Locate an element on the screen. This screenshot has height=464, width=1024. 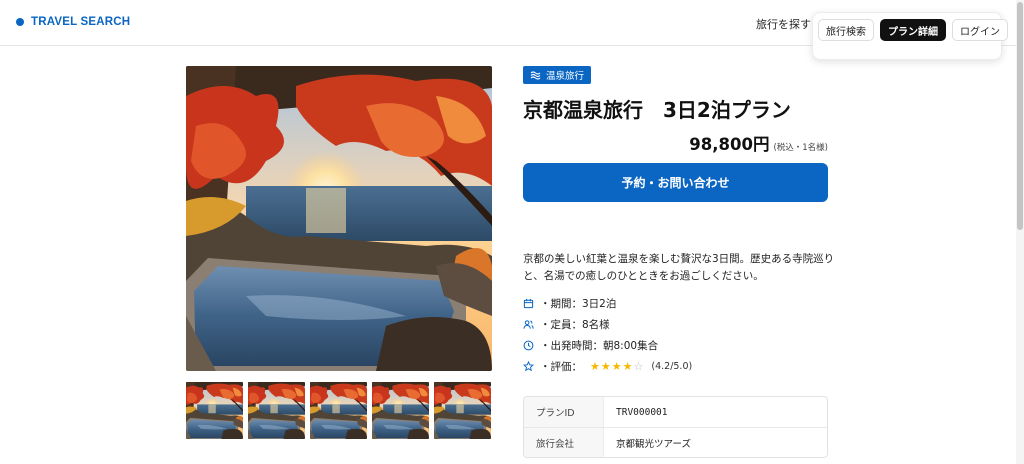
reserve-button: 予約・お問い合わせ is located at coordinates (675, 182).